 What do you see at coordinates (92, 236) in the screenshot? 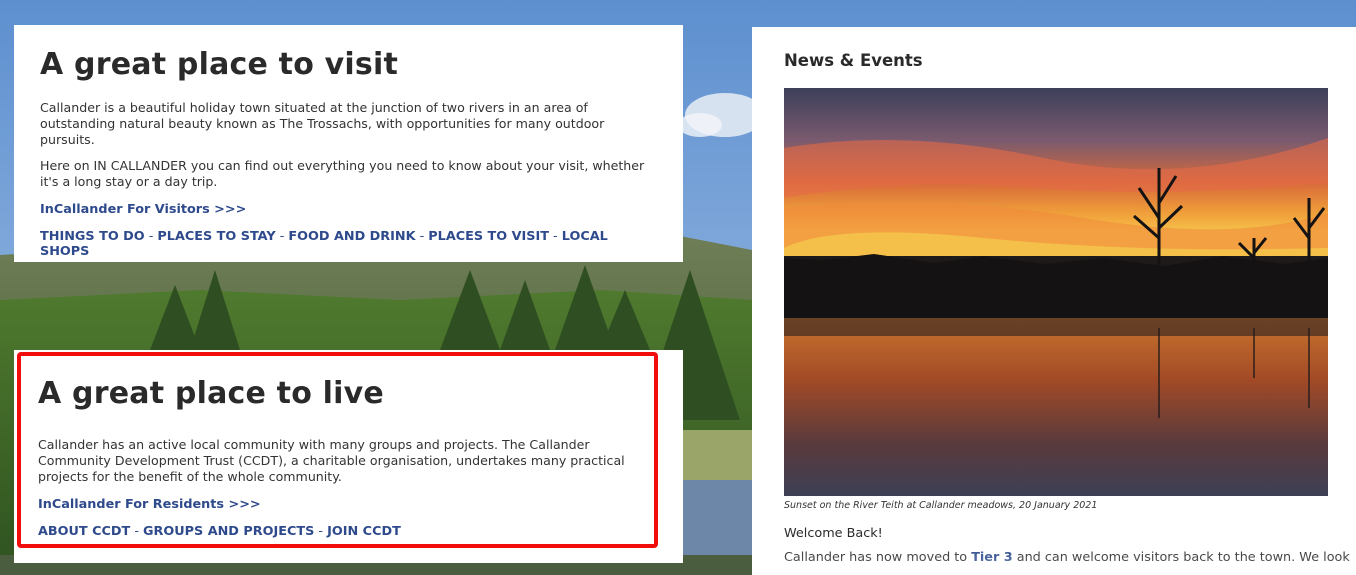
I see `things-to-do-link: THINGS TO DO` at bounding box center [92, 236].